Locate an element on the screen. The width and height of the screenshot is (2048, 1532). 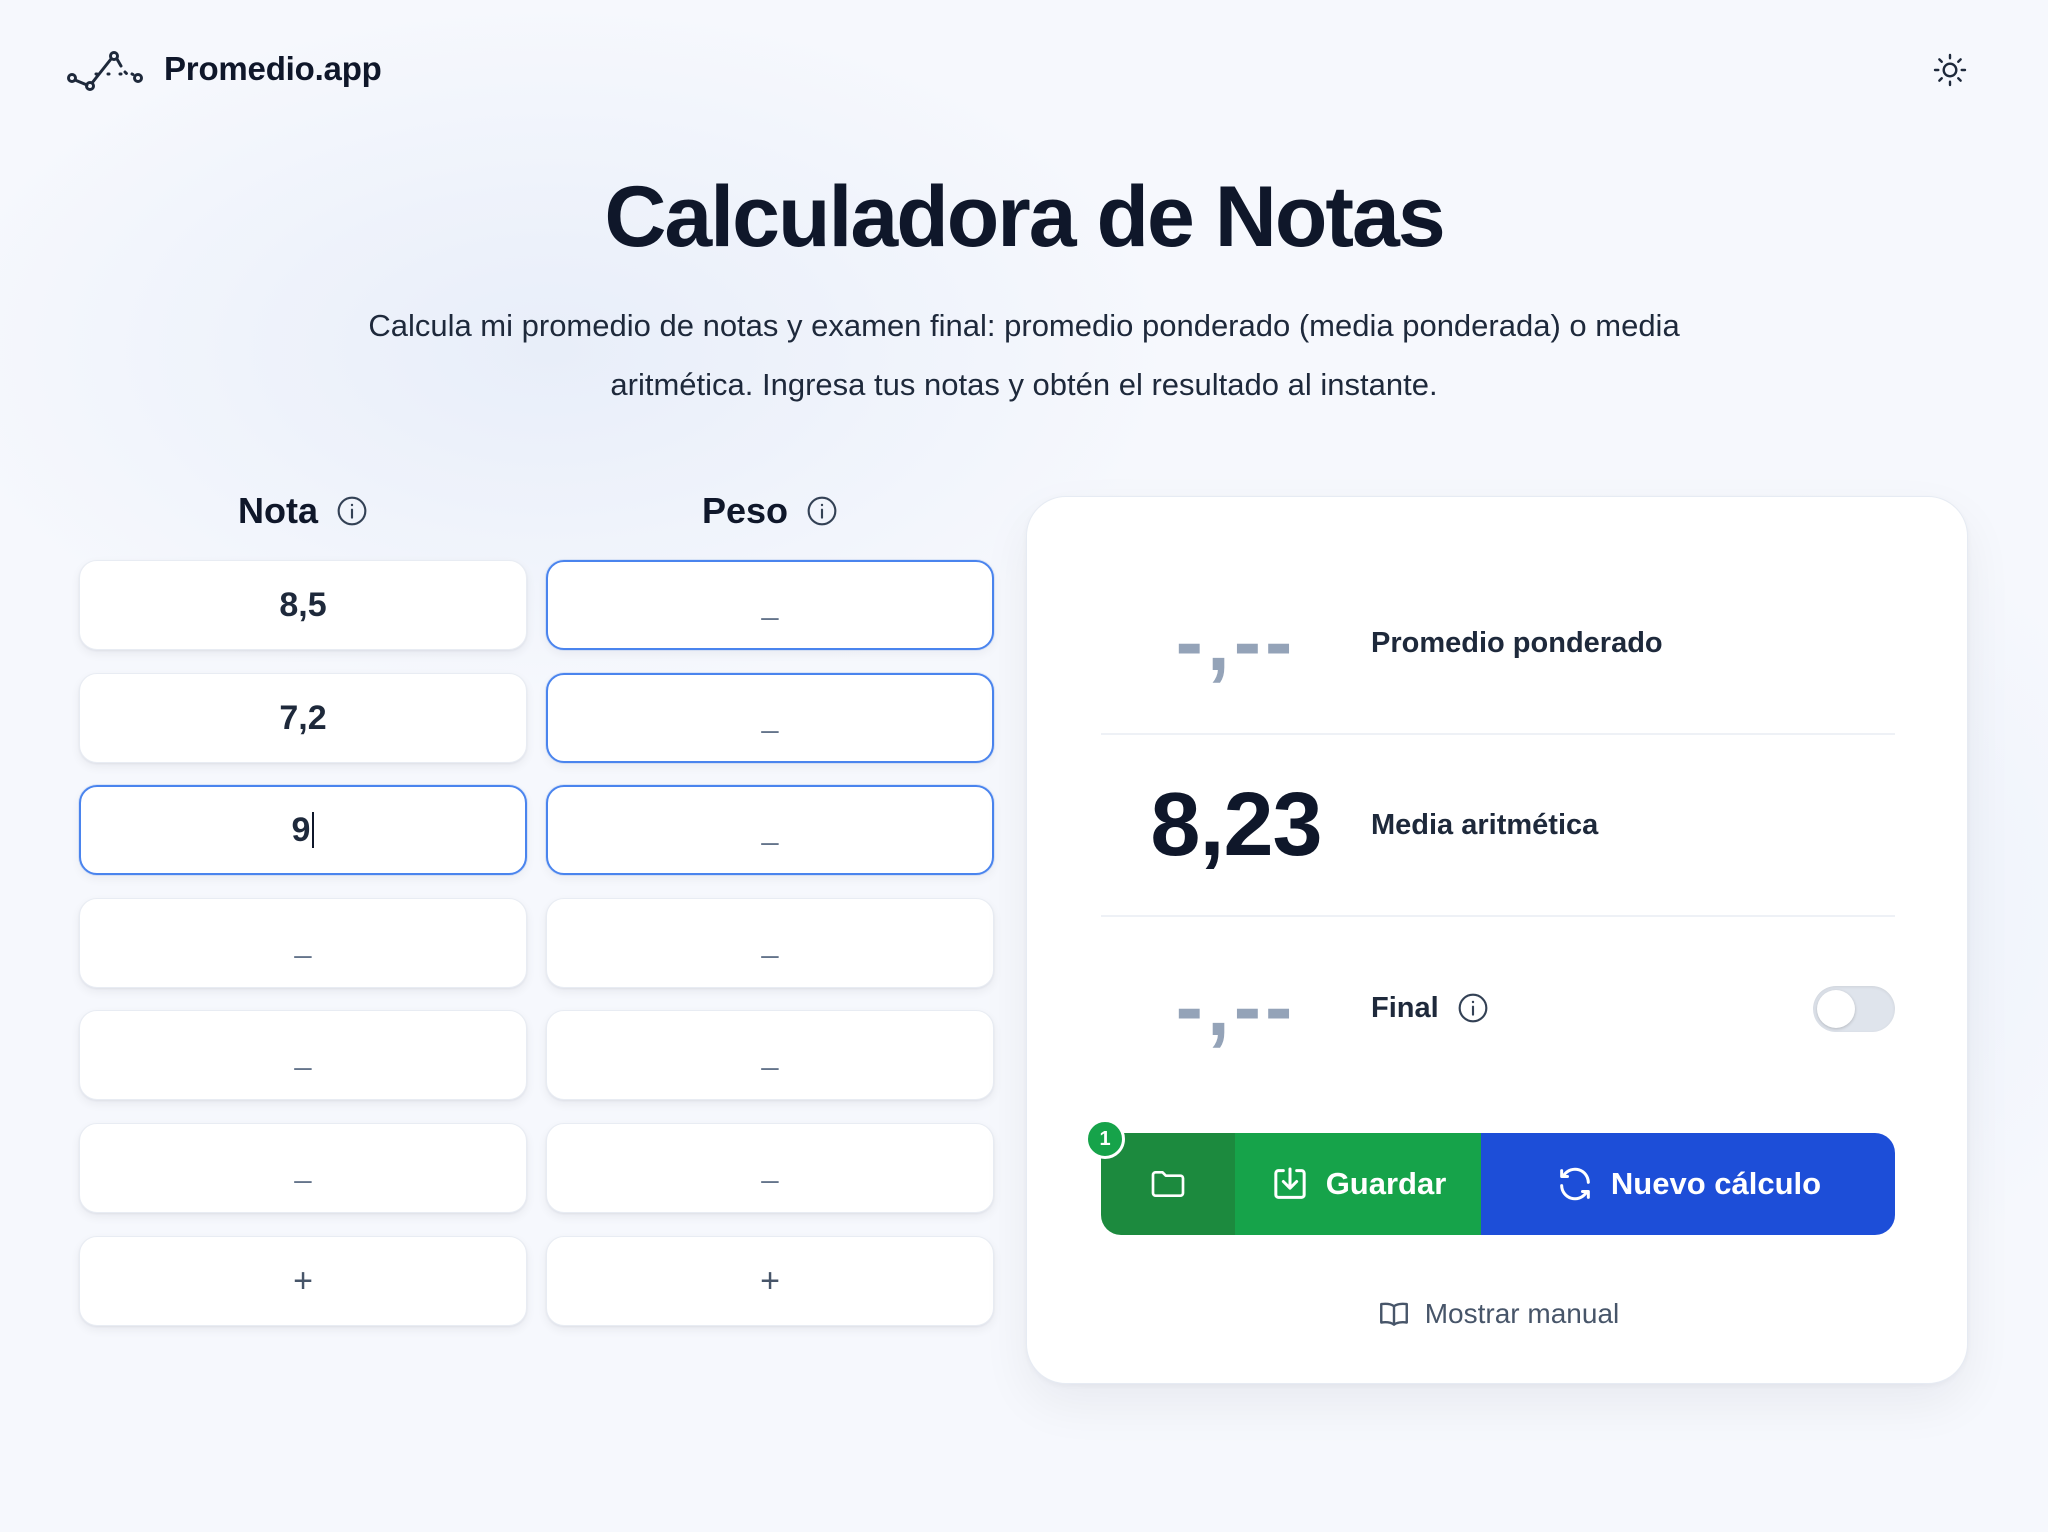
arithmetic-mean-label: Media aritmética is located at coordinates (1485, 824).